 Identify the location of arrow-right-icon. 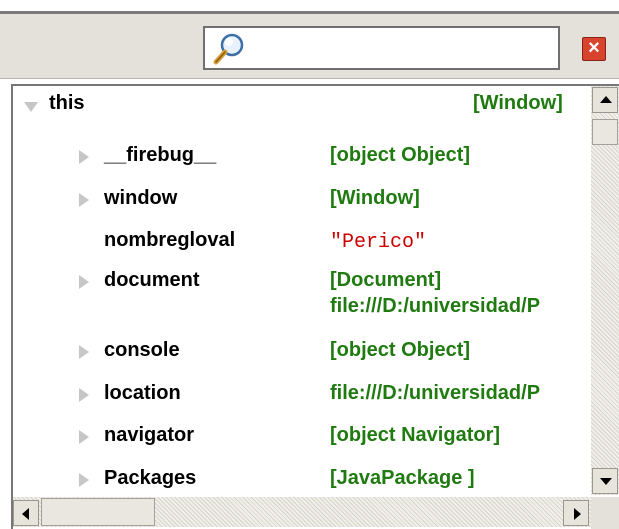
(577, 514).